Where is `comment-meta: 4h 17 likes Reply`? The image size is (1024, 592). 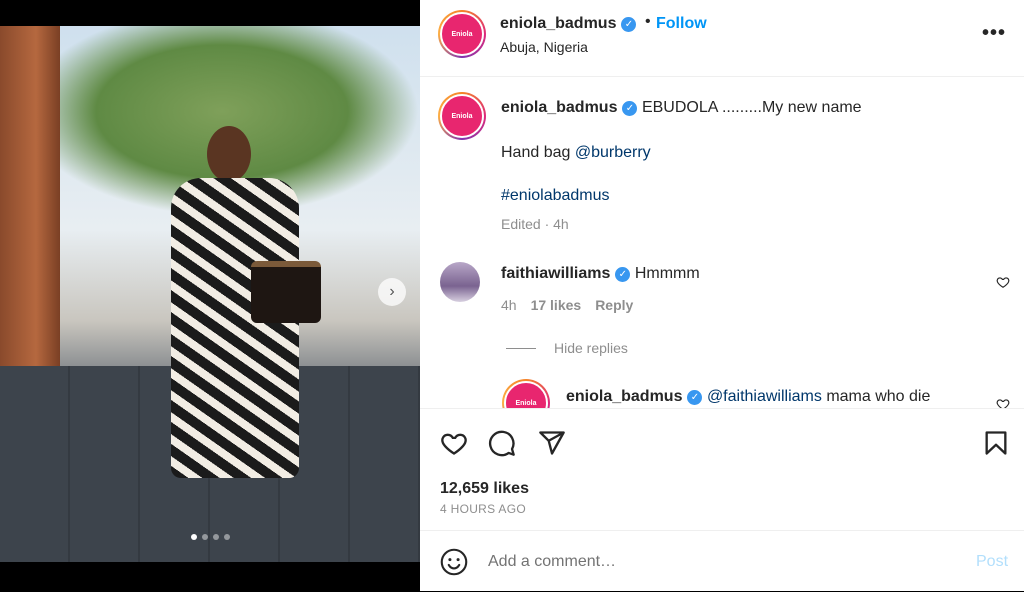
comment-meta: 4h 17 likes Reply is located at coordinates (574, 305).